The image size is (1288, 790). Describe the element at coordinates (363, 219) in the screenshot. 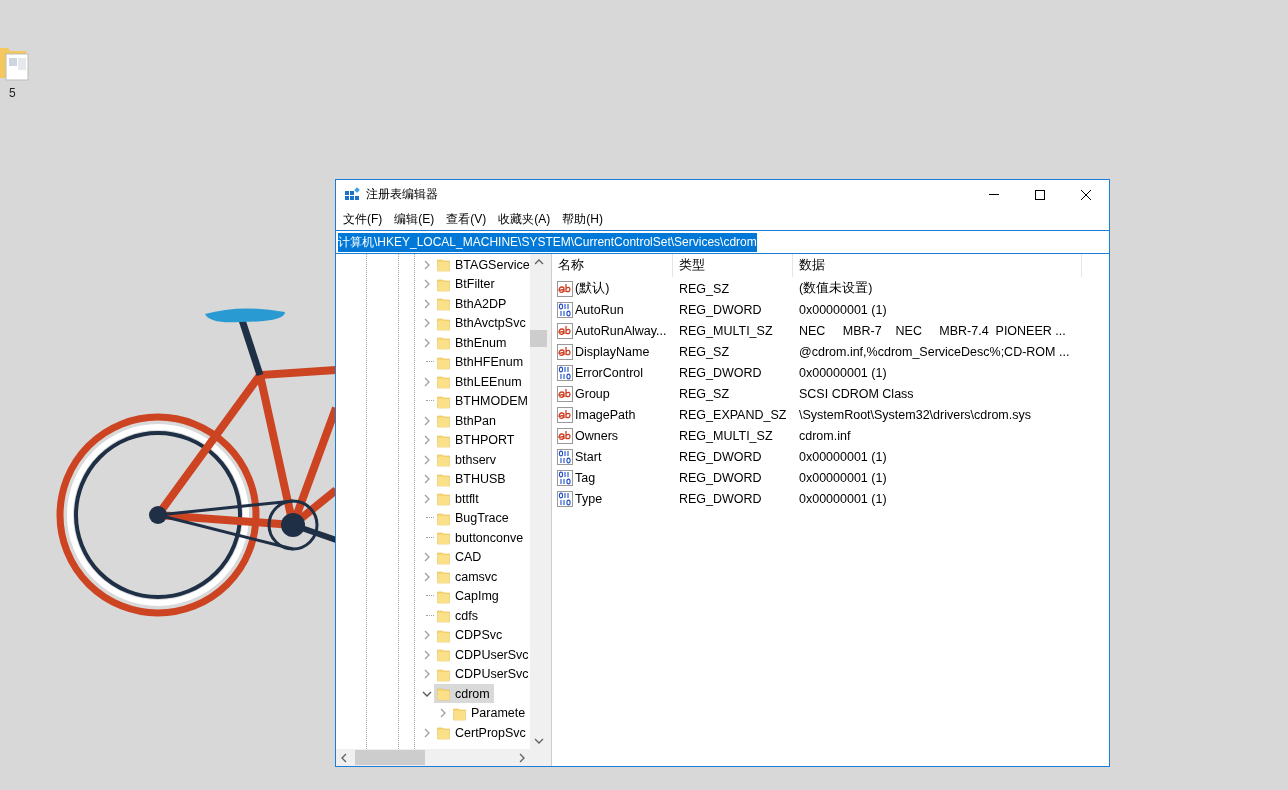

I see `menu-item: 文件(F)` at that location.